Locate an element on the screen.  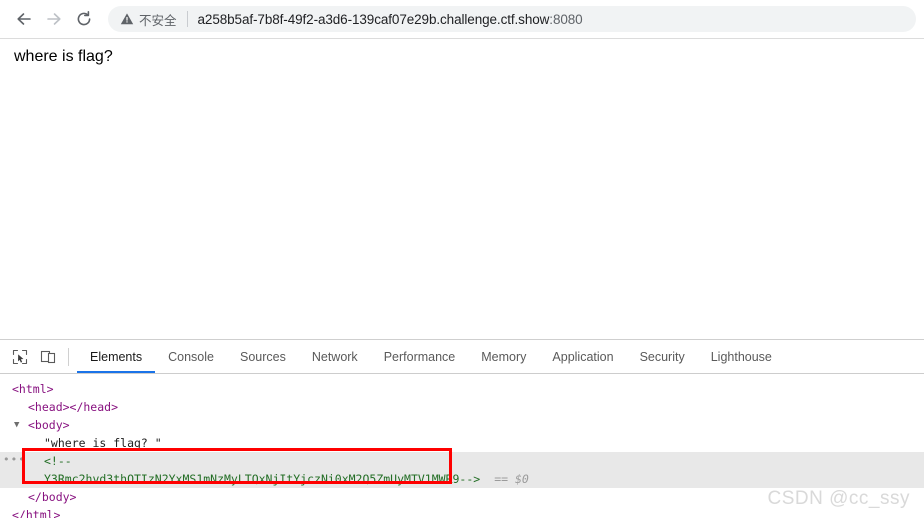
dom-node-head: <head></head> is located at coordinates (73, 407).